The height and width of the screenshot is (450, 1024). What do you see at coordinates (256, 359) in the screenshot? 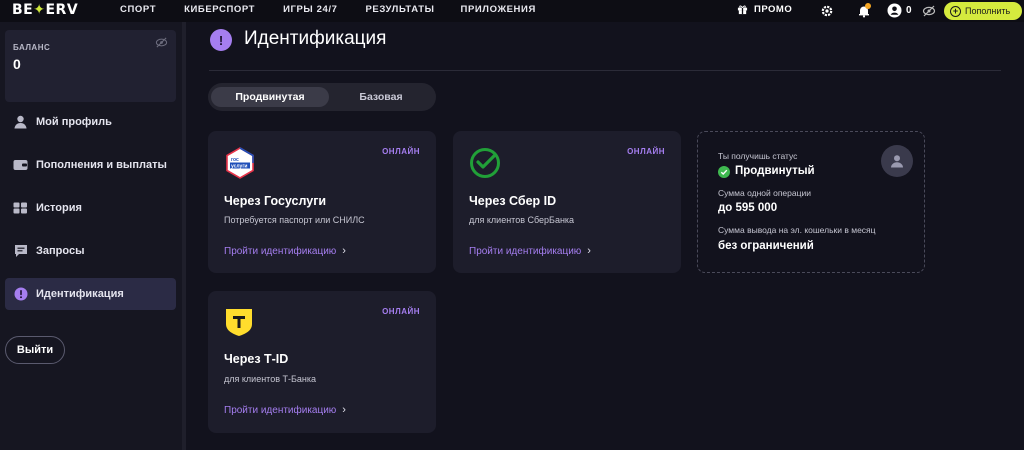
I see `card-title: Через Т-ID` at bounding box center [256, 359].